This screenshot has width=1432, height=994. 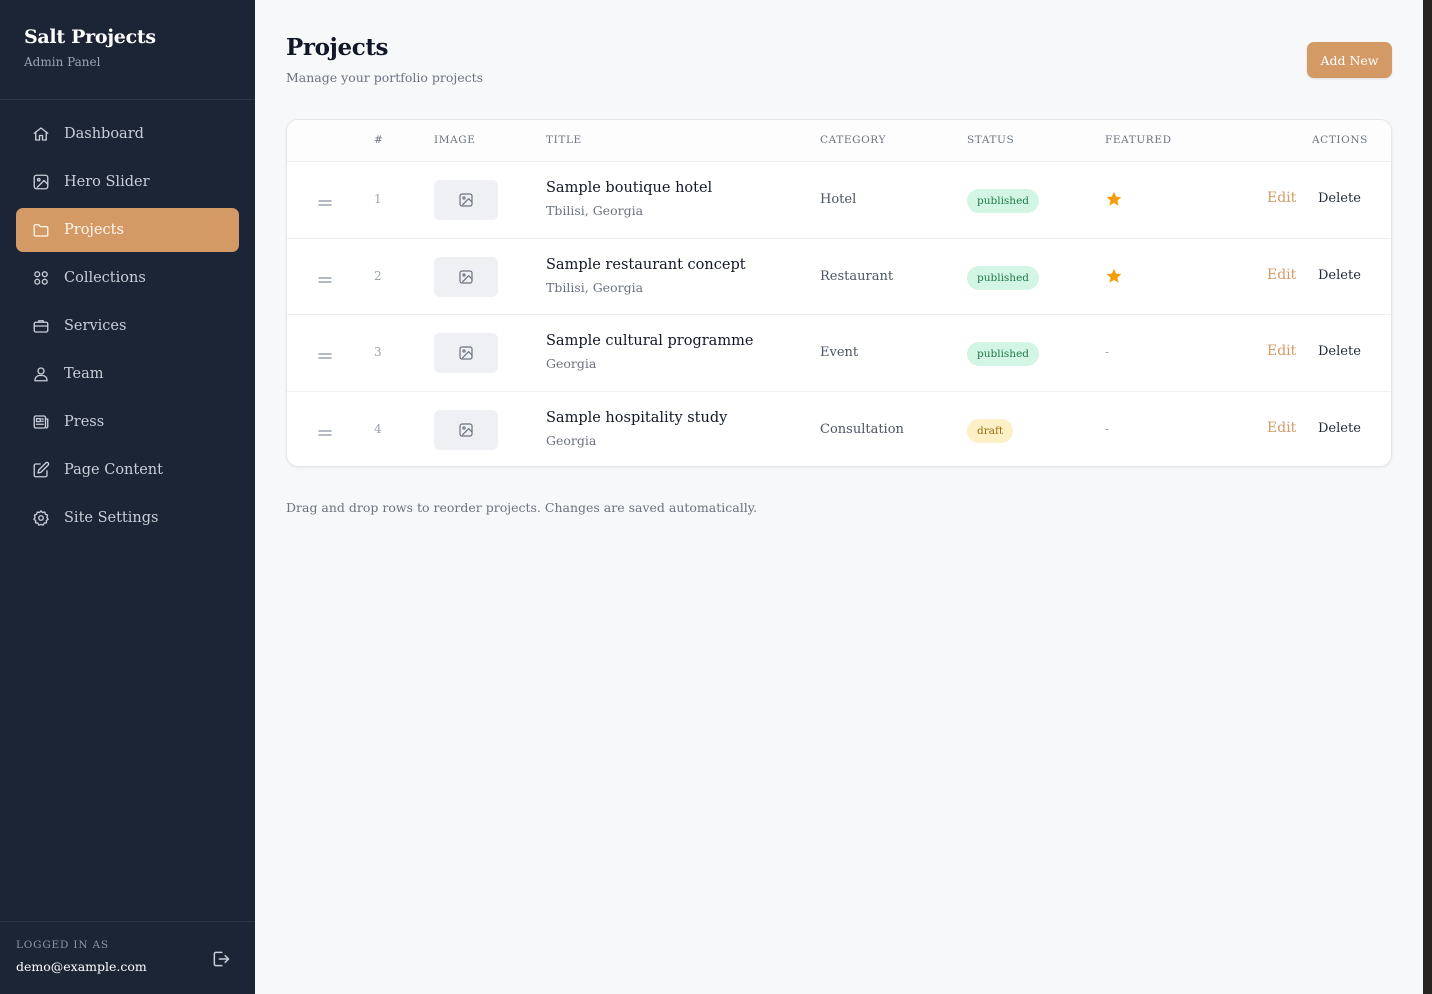 I want to click on sidebar-item-collections: Collections, so click(x=127, y=278).